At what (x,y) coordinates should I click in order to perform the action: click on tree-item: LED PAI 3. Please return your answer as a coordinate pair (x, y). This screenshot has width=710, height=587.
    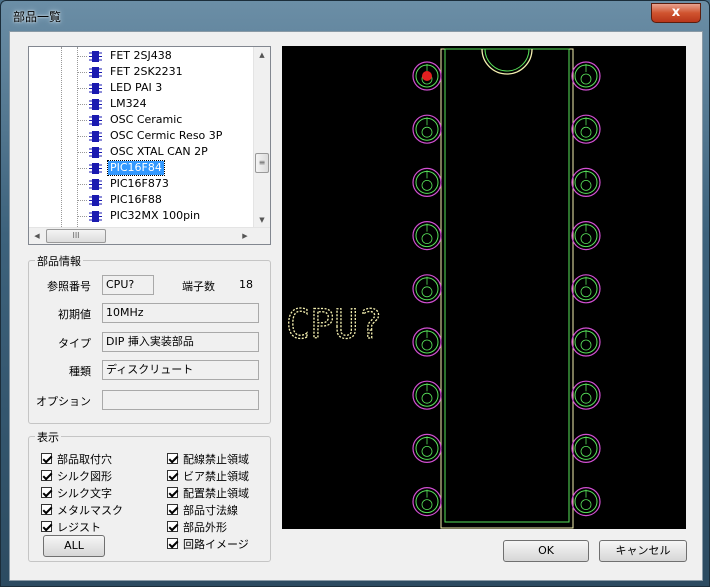
    Looking at the image, I should click on (141, 88).